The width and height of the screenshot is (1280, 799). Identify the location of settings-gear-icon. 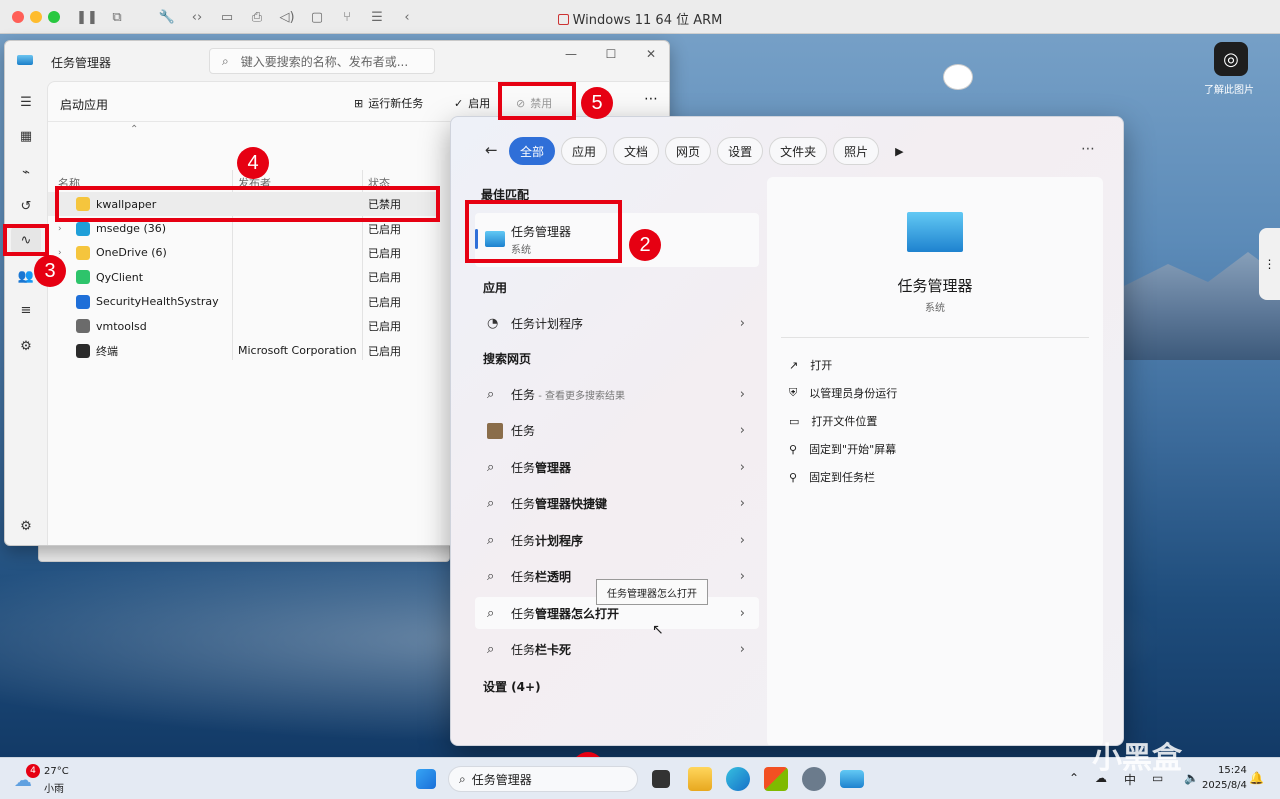
(814, 779).